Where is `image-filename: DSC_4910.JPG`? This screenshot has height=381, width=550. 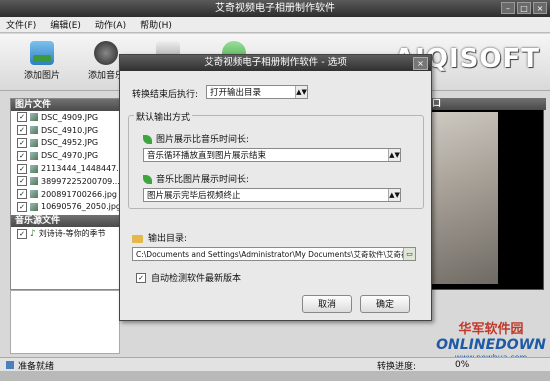 image-filename: DSC_4910.JPG is located at coordinates (70, 130).